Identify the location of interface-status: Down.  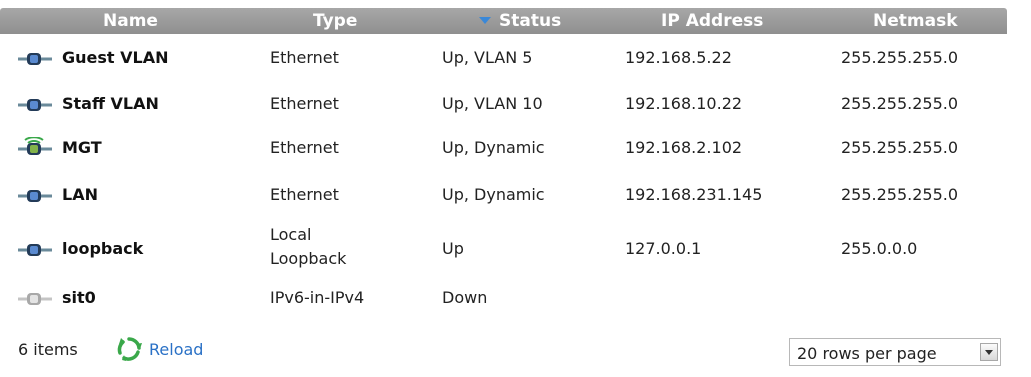
(465, 297).